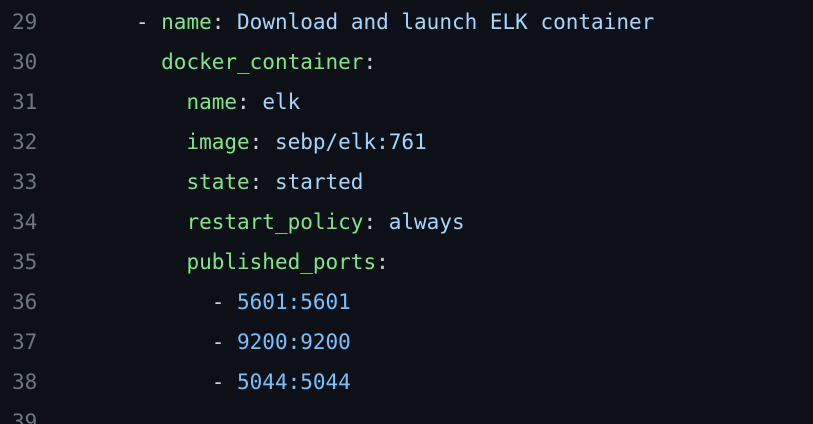 This screenshot has height=424, width=813. Describe the element at coordinates (218, 142) in the screenshot. I see `yaml-key: image` at that location.